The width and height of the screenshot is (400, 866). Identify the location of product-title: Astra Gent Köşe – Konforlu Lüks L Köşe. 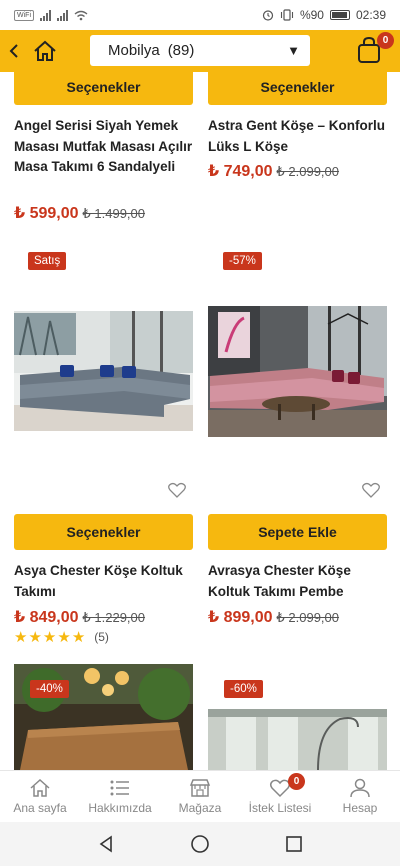
(298, 136).